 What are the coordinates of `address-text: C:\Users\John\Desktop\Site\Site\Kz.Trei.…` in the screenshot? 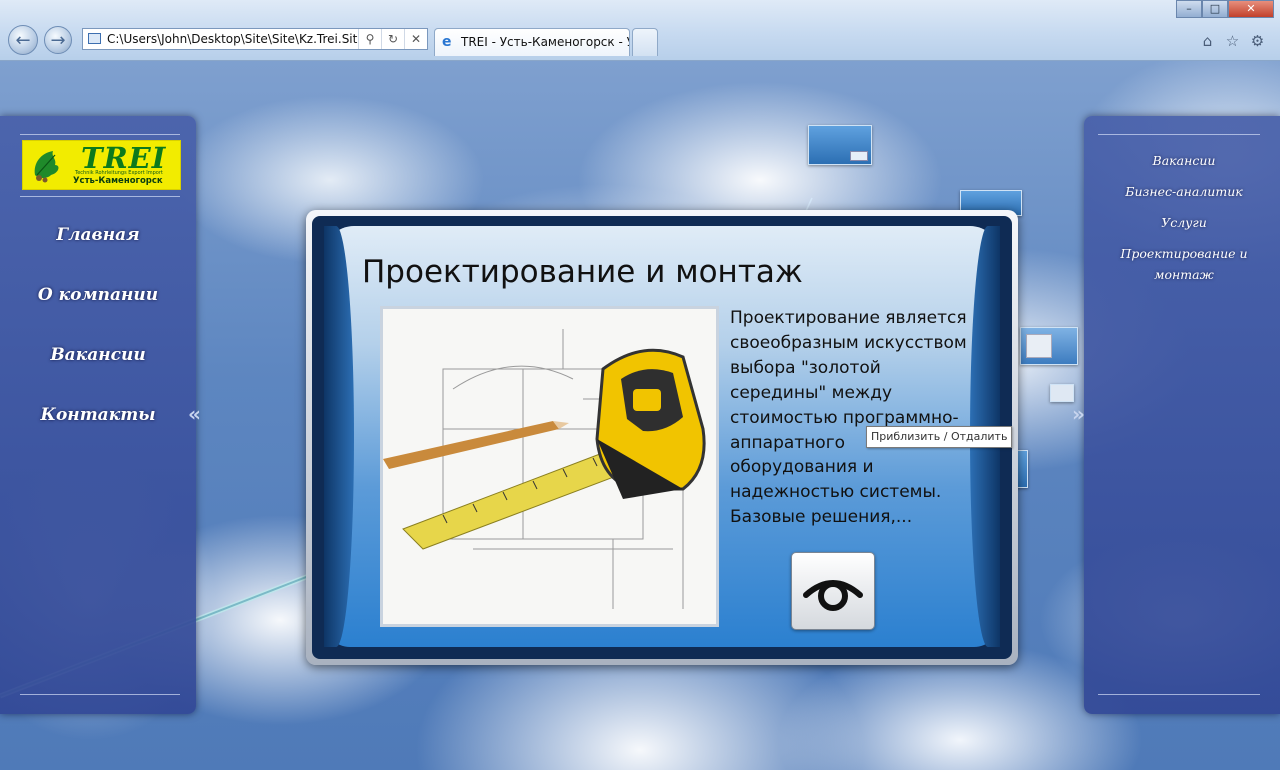 It's located at (236, 39).